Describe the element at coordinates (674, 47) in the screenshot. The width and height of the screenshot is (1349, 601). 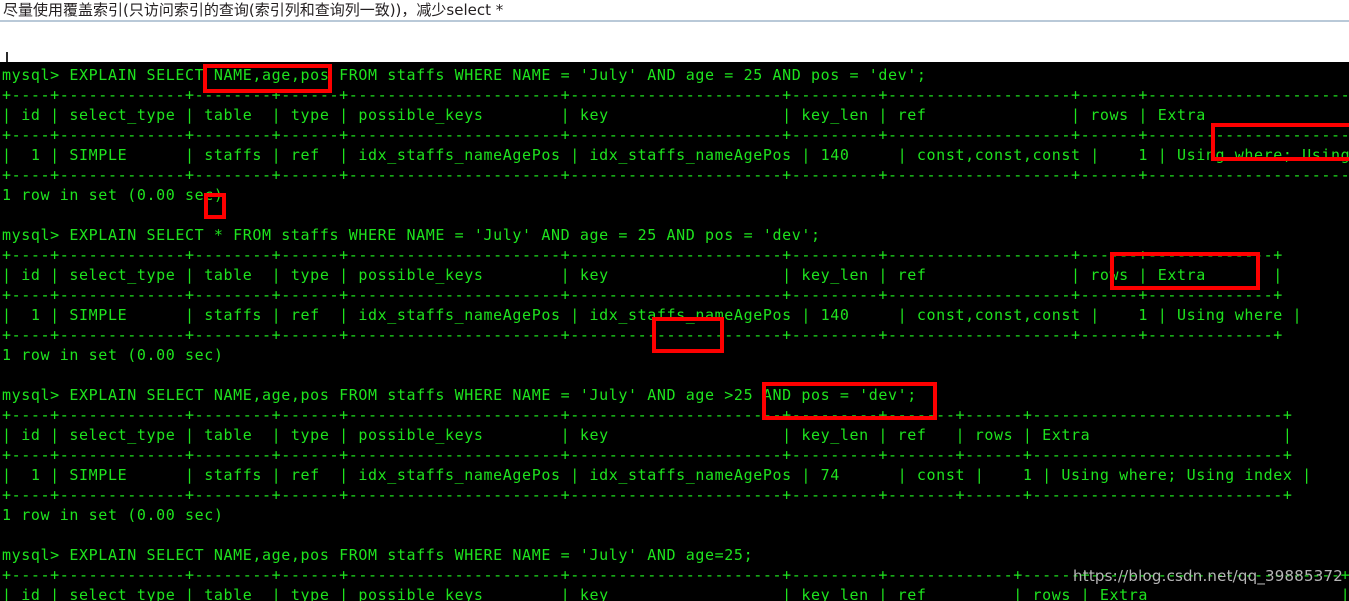
I see `note-gap` at that location.